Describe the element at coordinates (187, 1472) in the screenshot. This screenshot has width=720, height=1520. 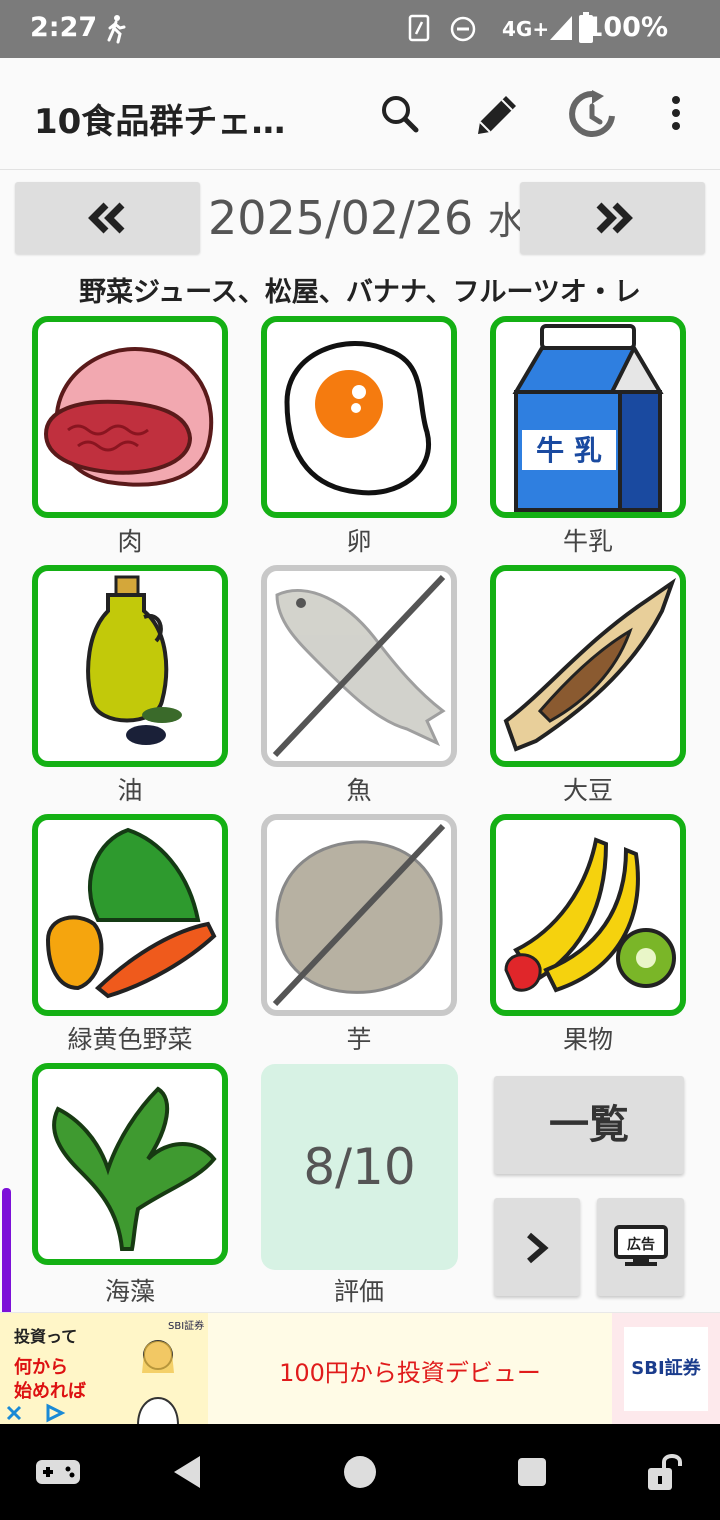
I see `back-icon` at that location.